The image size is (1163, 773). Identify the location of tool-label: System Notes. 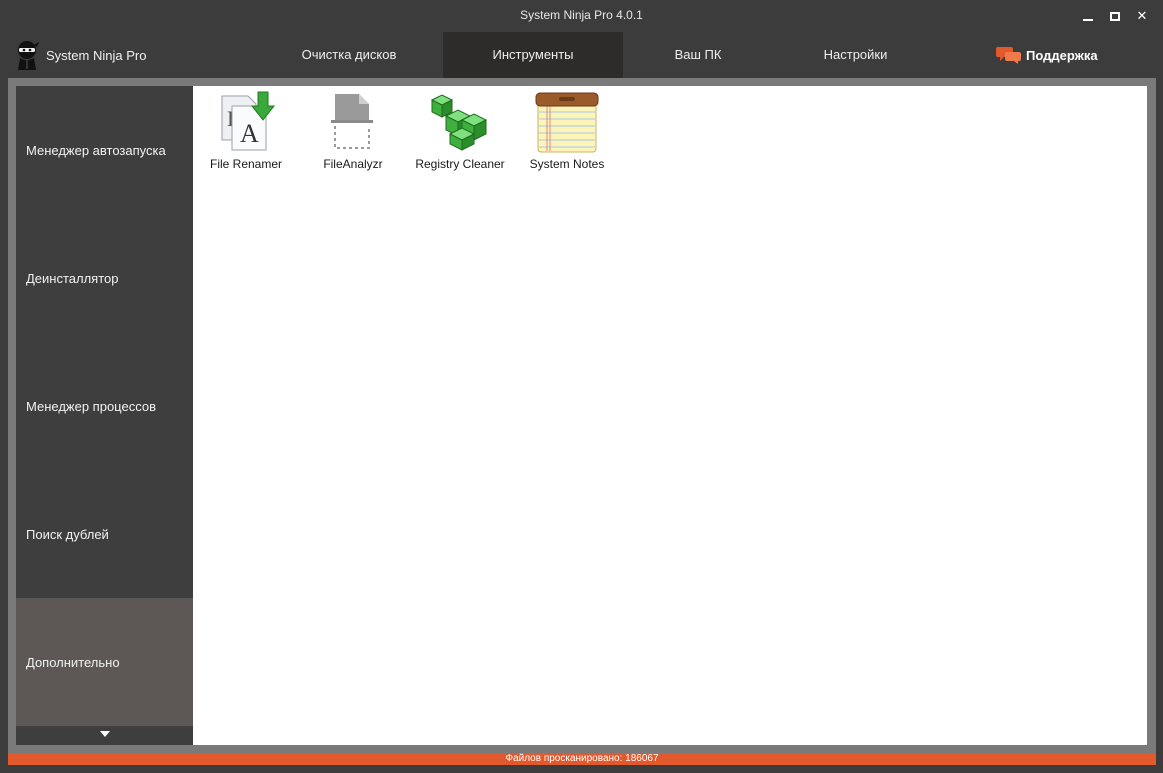
(567, 164).